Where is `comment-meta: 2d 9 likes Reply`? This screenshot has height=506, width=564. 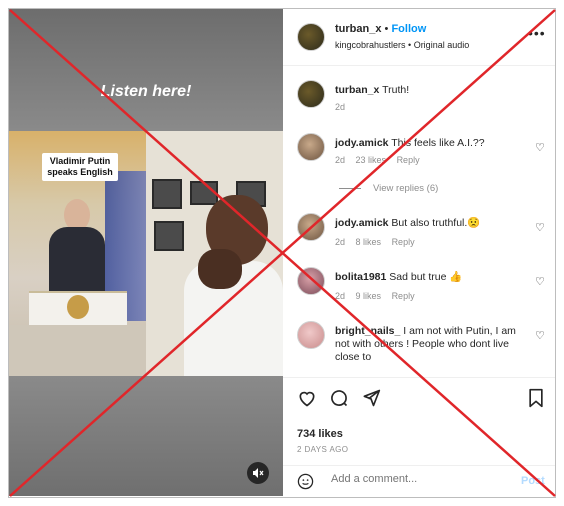 comment-meta: 2d 9 likes Reply is located at coordinates (379, 296).